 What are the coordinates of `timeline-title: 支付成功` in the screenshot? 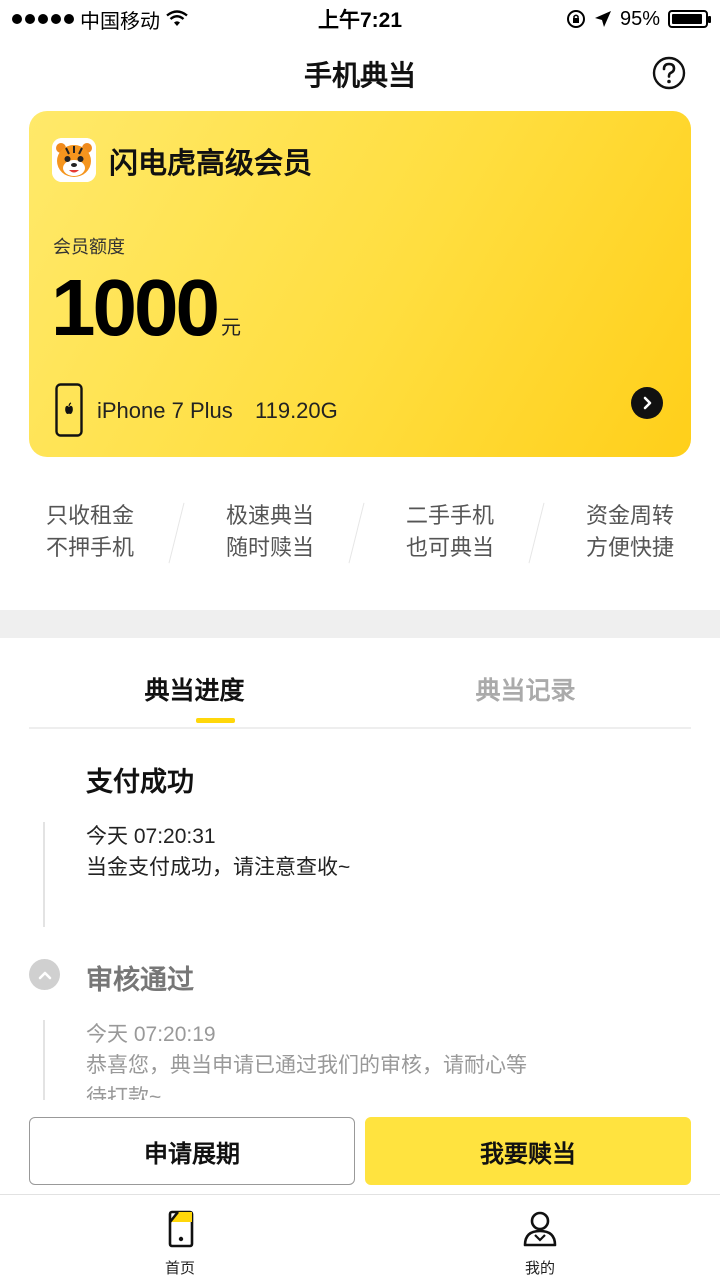 It's located at (140, 782).